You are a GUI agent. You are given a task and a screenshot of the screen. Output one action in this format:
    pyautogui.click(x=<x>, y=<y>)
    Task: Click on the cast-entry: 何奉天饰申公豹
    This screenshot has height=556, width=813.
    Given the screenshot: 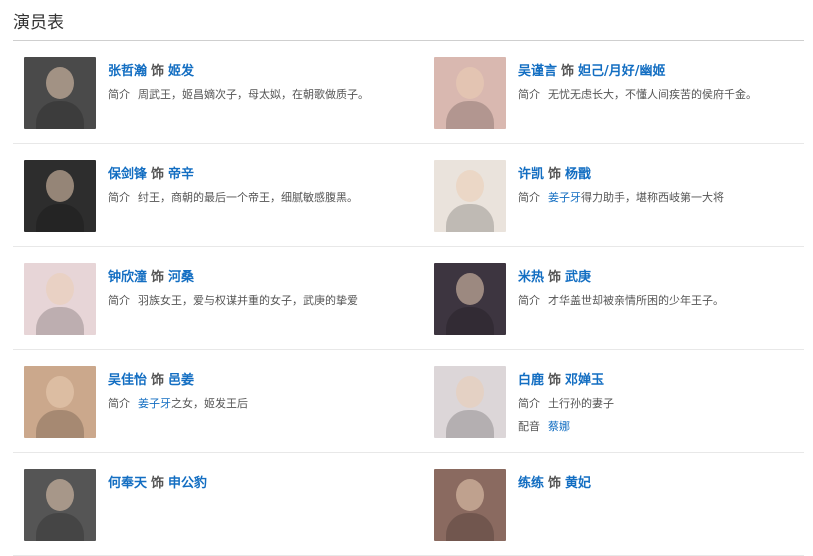 What is the action you would take?
    pyautogui.click(x=210, y=504)
    